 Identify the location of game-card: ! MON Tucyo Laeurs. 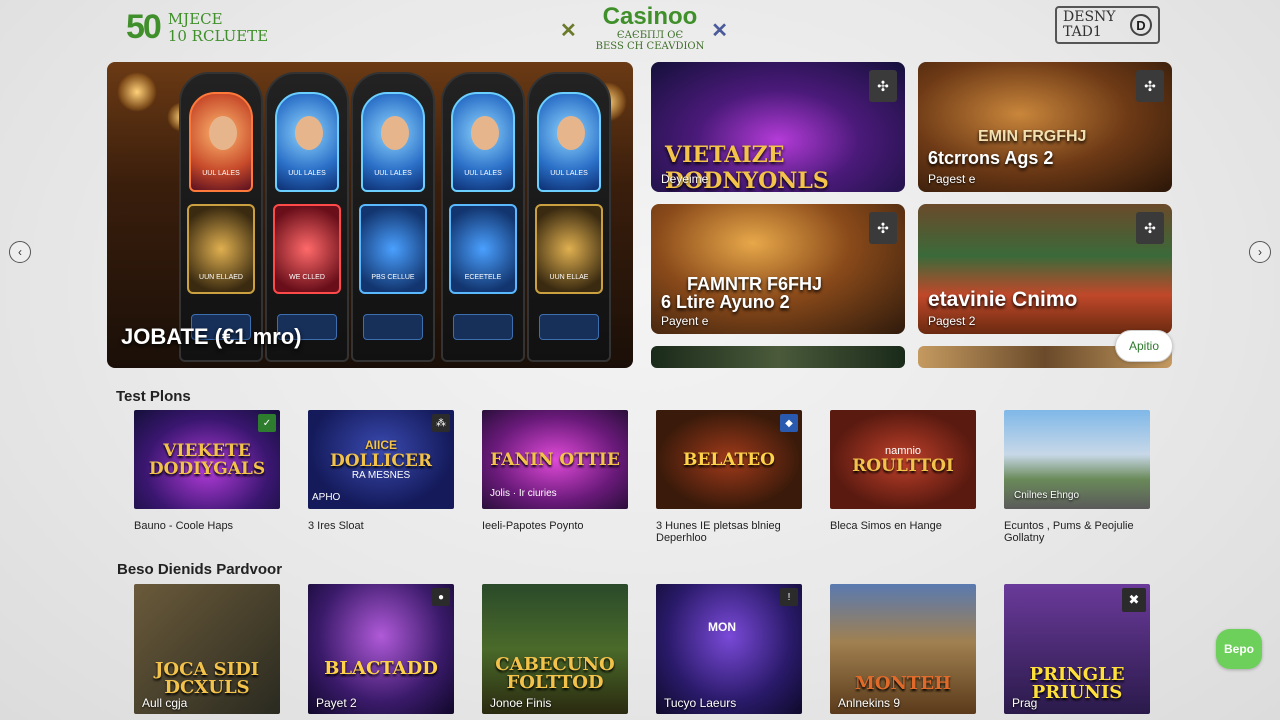
(729, 649).